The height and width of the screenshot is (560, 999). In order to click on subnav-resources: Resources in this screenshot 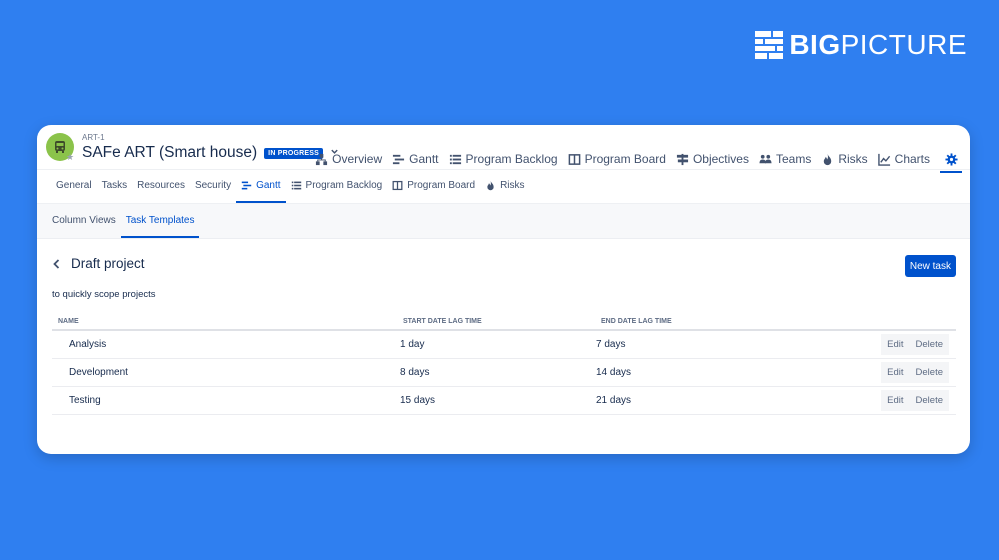, I will do `click(161, 186)`.